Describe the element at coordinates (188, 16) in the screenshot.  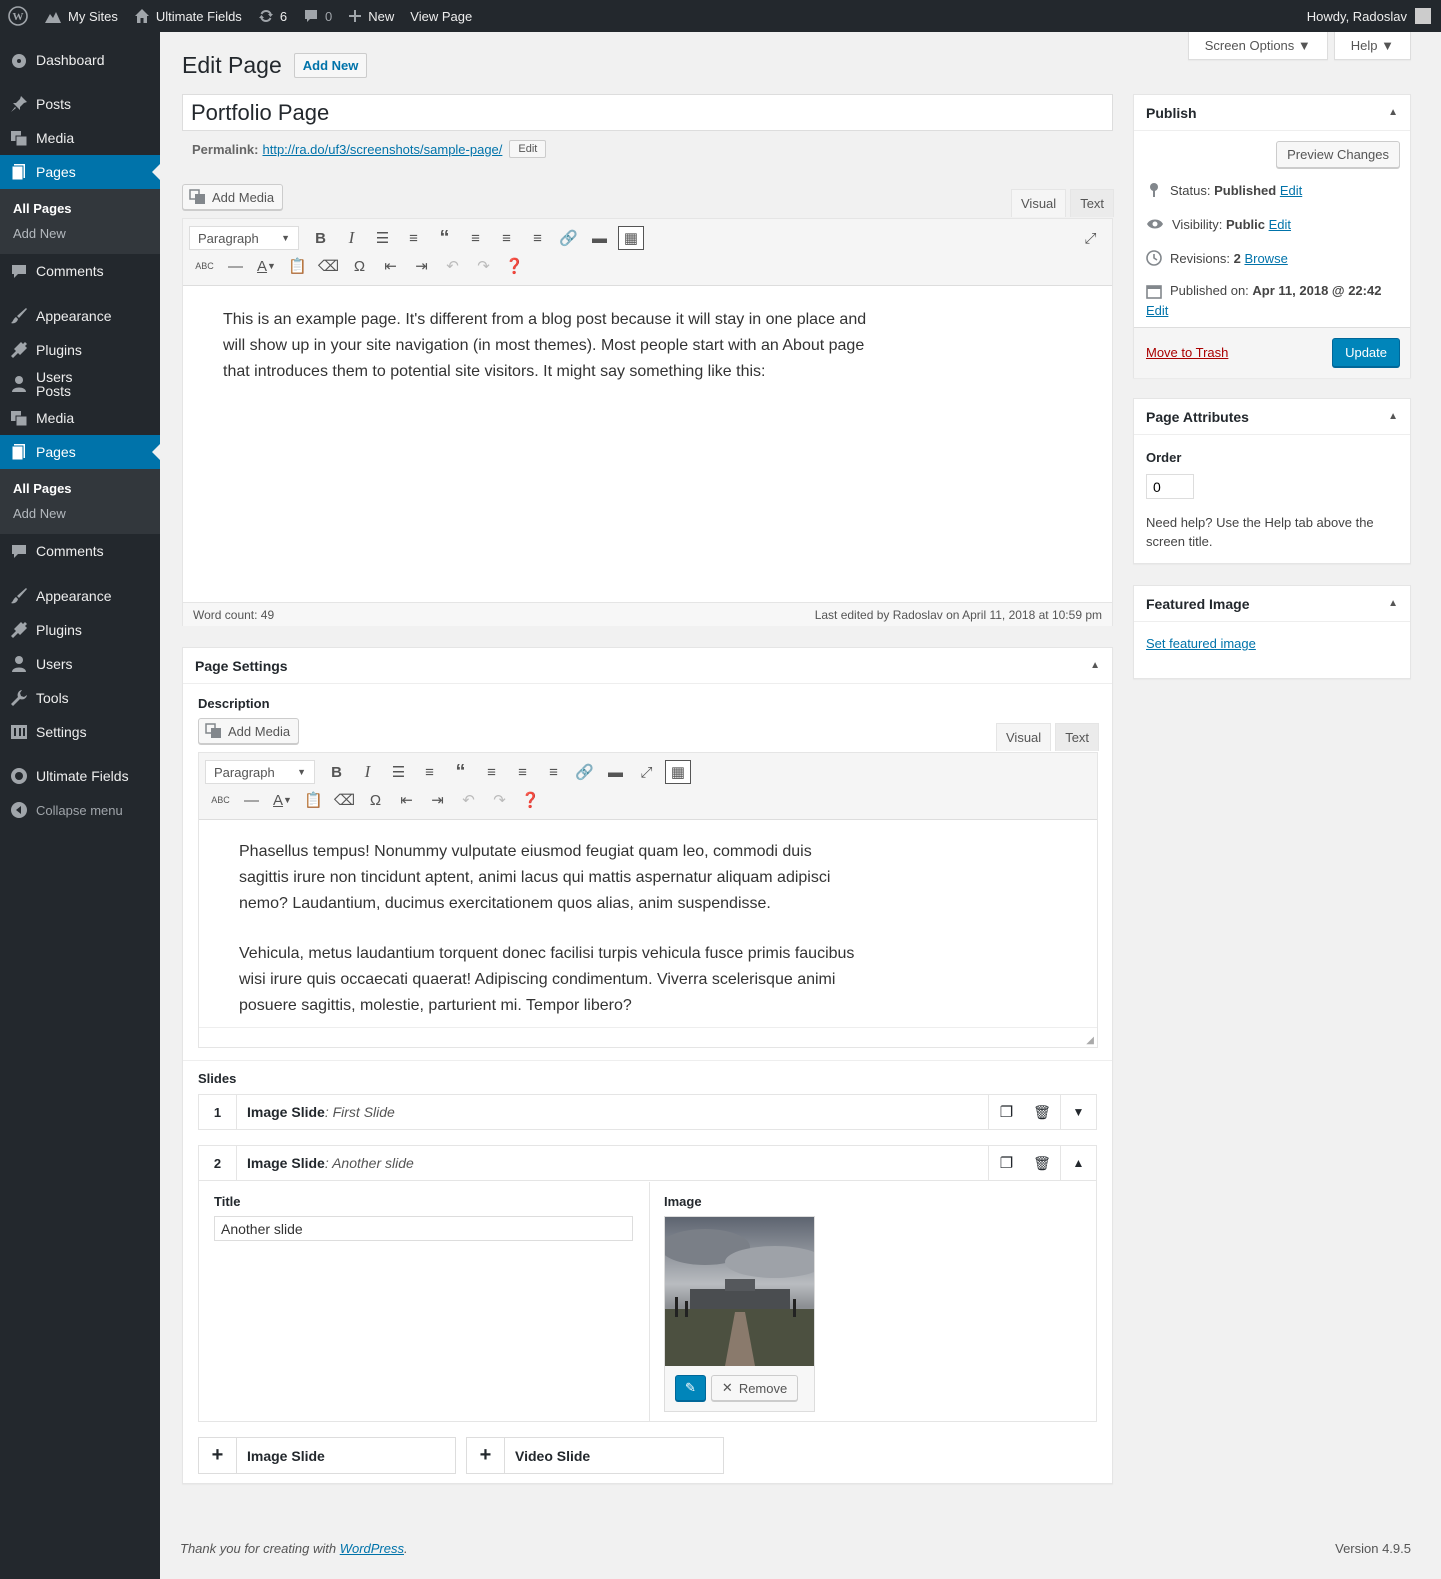
I see `site-name-menu: Ultimate Fields` at that location.